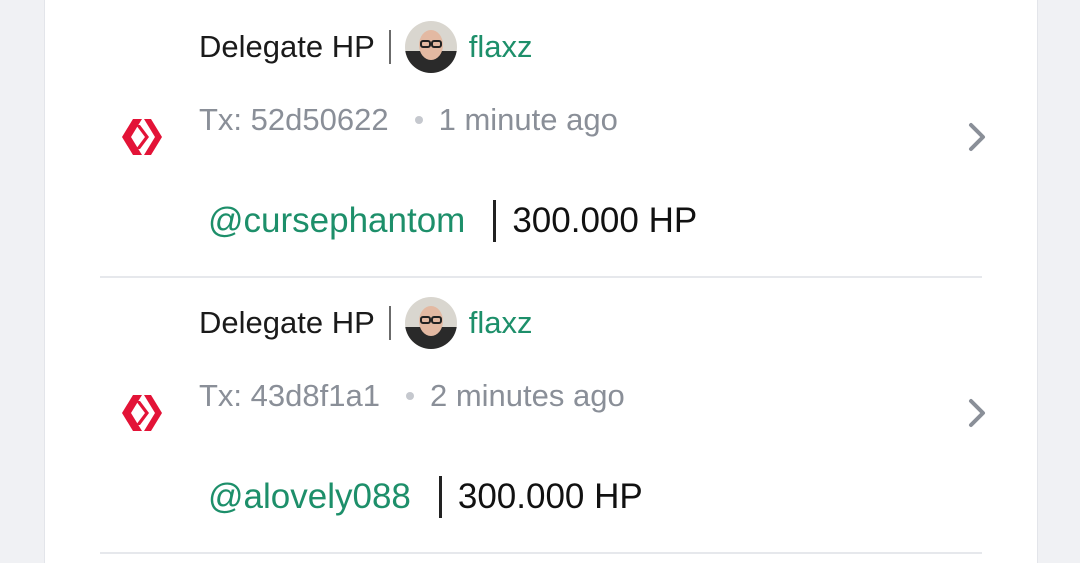 The height and width of the screenshot is (563, 1080). Describe the element at coordinates (408, 120) in the screenshot. I see `transaction-meta: Tx: 52d50622 1 minute ago` at that location.